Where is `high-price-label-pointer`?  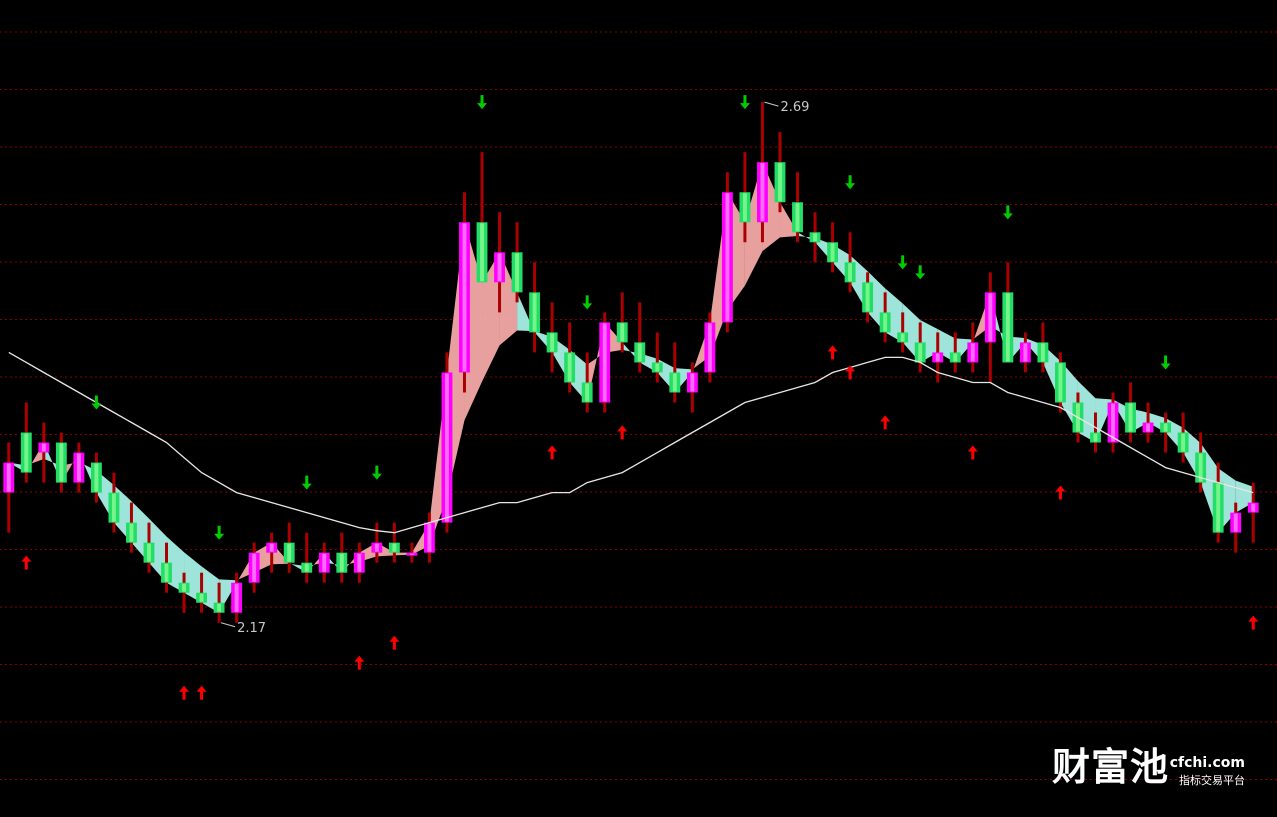
high-price-label-pointer is located at coordinates (771, 104).